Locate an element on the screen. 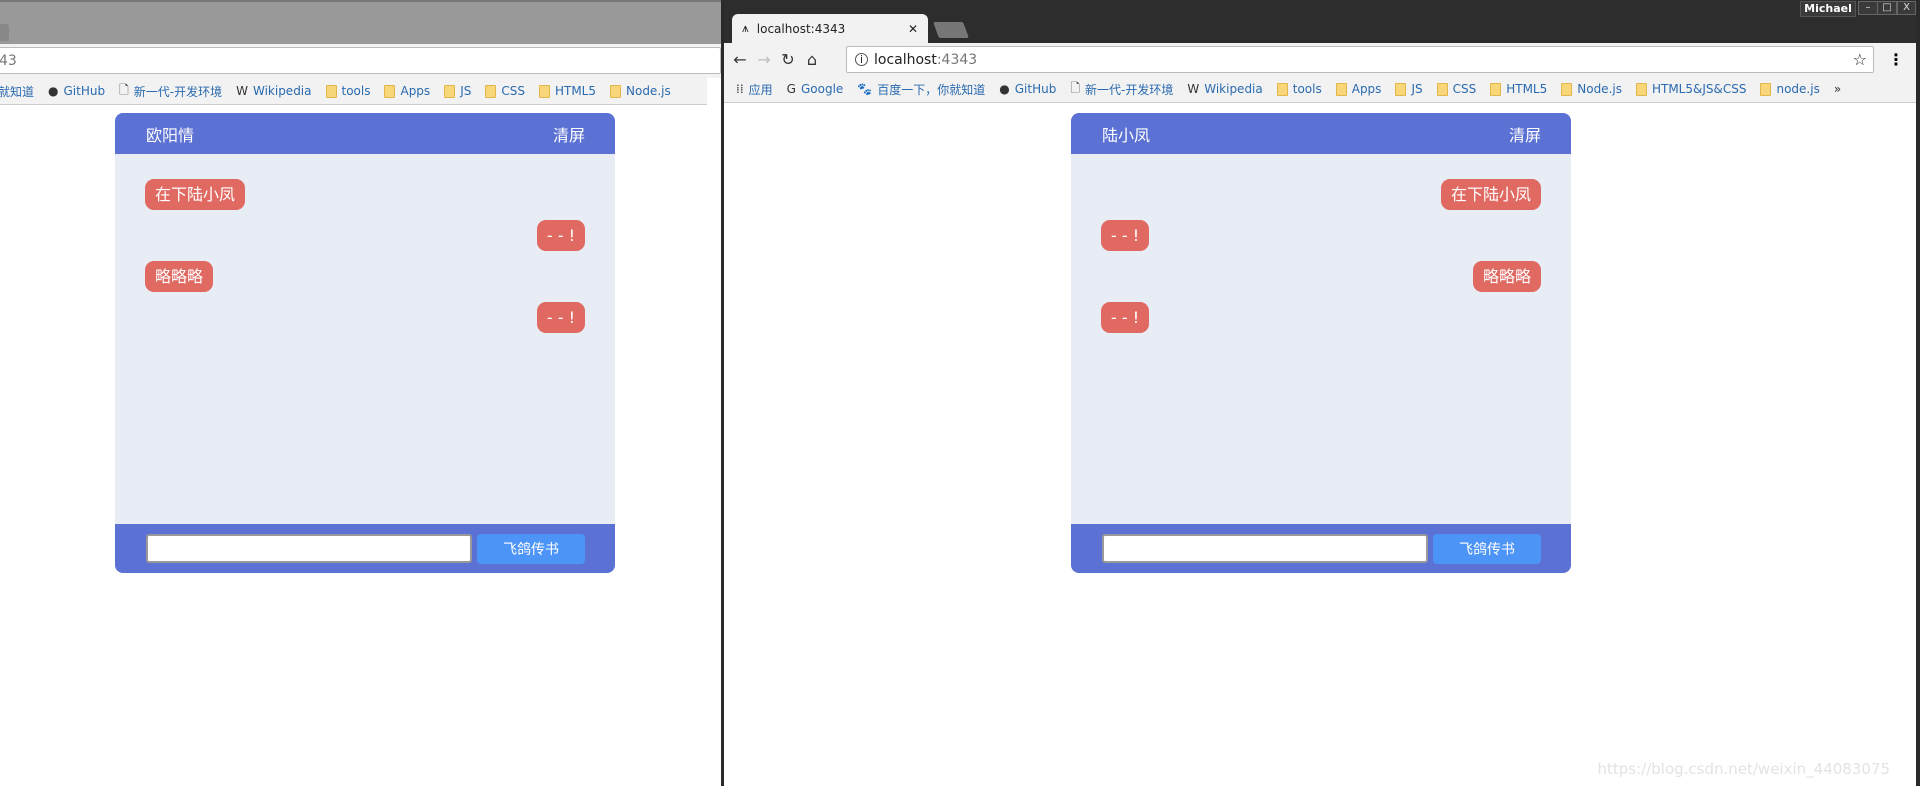 The height and width of the screenshot is (786, 1920). message-list: 在下陆小凤 - - ! 略略略 - - ! is located at coordinates (365, 339).